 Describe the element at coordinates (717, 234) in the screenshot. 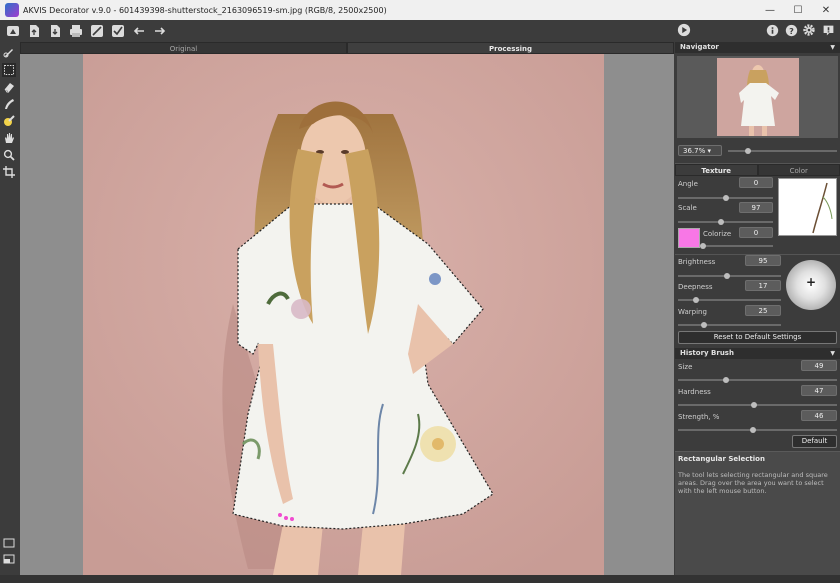

I see `colorize-label: Colorize` at that location.